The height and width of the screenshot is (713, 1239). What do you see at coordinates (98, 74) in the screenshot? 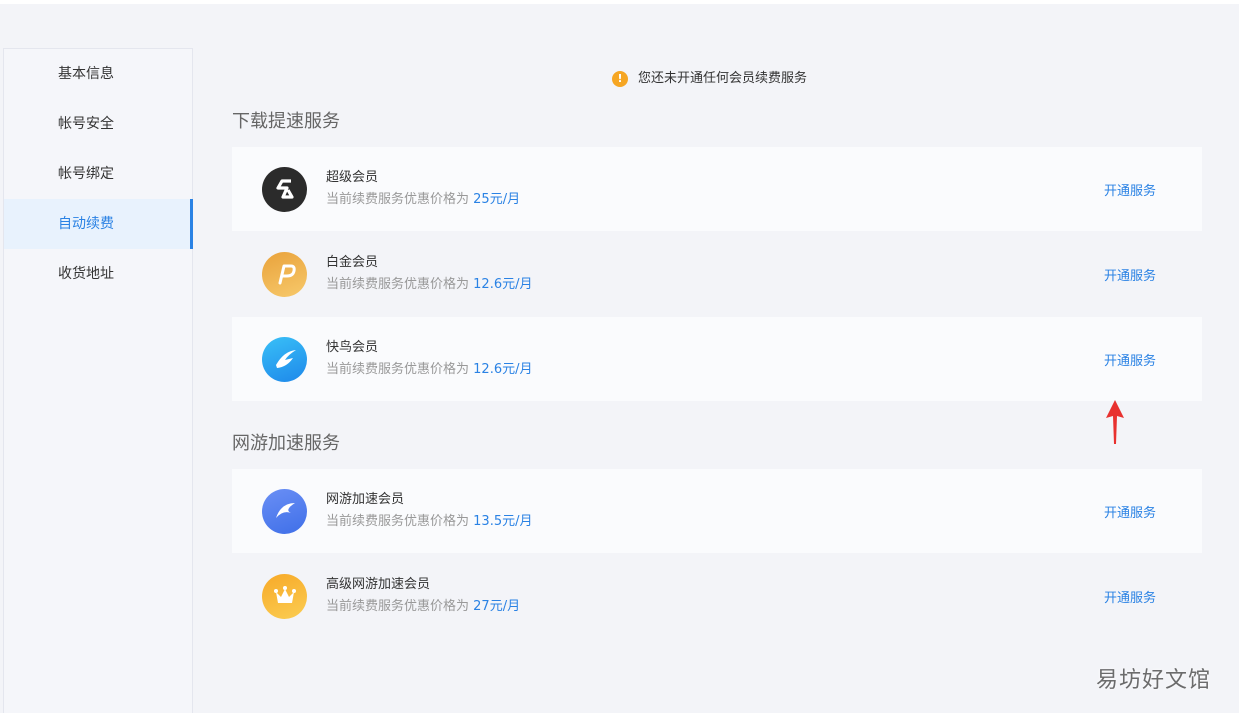
I see `sidebar-item-basic-info: 基本信息` at bounding box center [98, 74].